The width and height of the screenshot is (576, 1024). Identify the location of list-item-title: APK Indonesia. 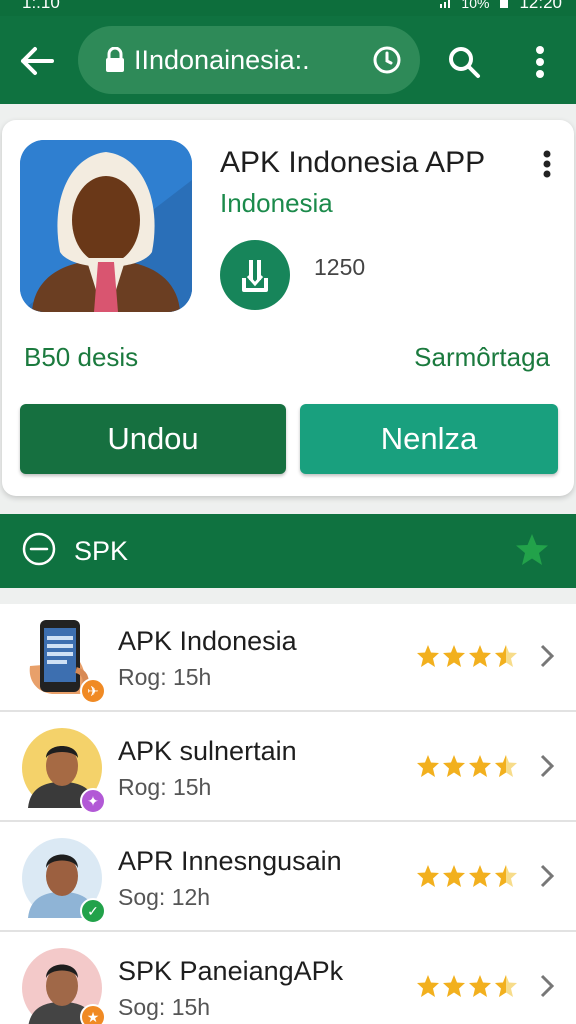
(207, 641).